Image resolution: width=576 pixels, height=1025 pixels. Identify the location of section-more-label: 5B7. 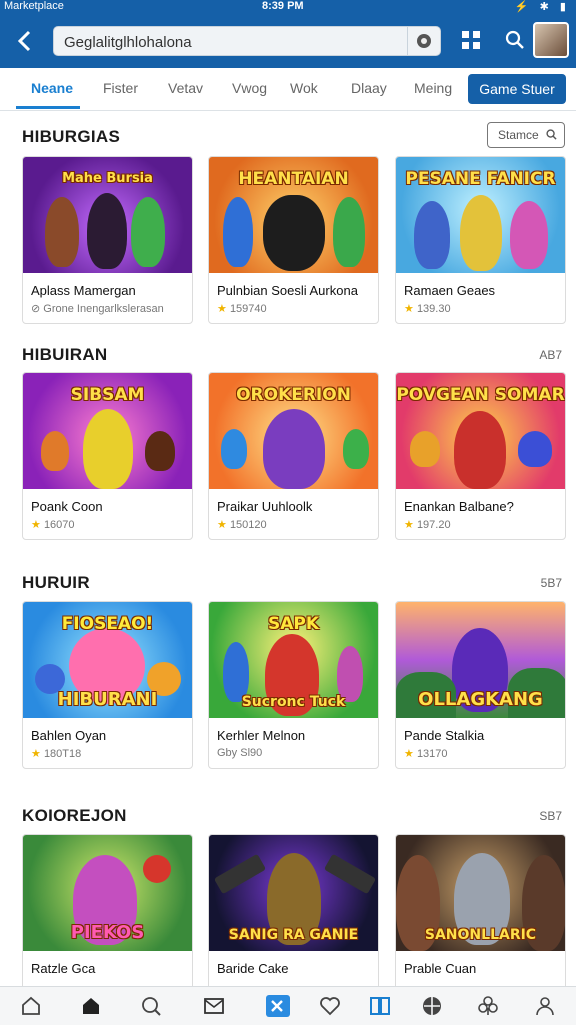
(551, 583).